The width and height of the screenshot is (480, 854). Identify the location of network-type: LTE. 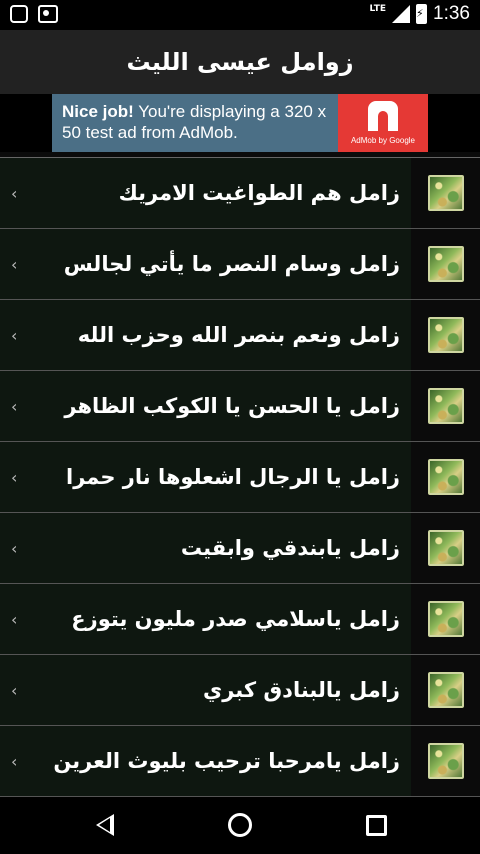
(378, 9).